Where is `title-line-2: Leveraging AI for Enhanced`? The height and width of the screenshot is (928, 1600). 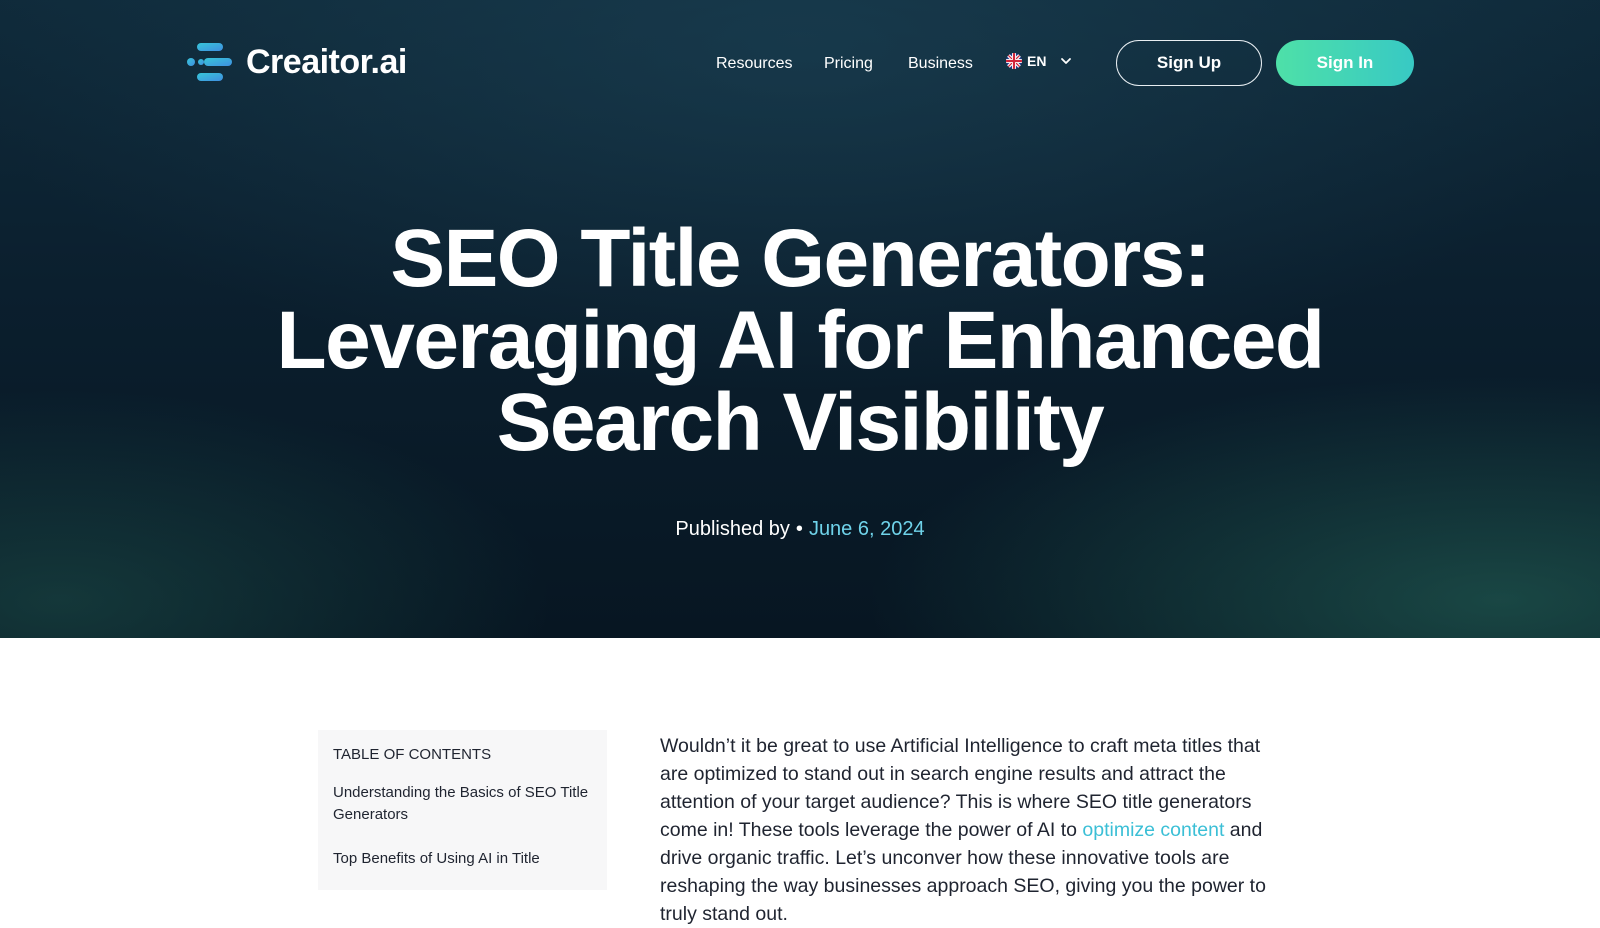
title-line-2: Leveraging AI for Enhanced is located at coordinates (800, 340).